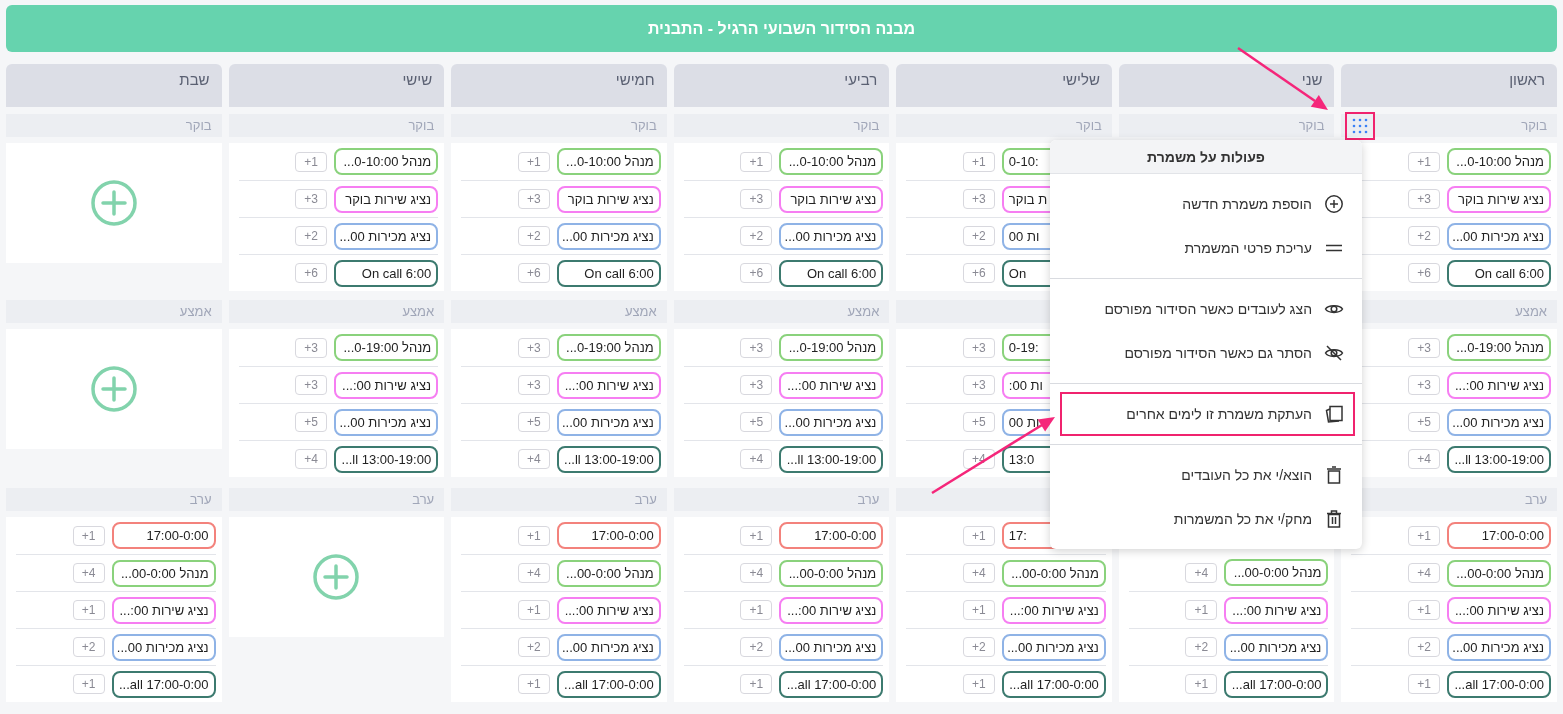  What do you see at coordinates (1206, 519) in the screenshot?
I see `menu-item: מחק/י את כל המשמרות` at bounding box center [1206, 519].